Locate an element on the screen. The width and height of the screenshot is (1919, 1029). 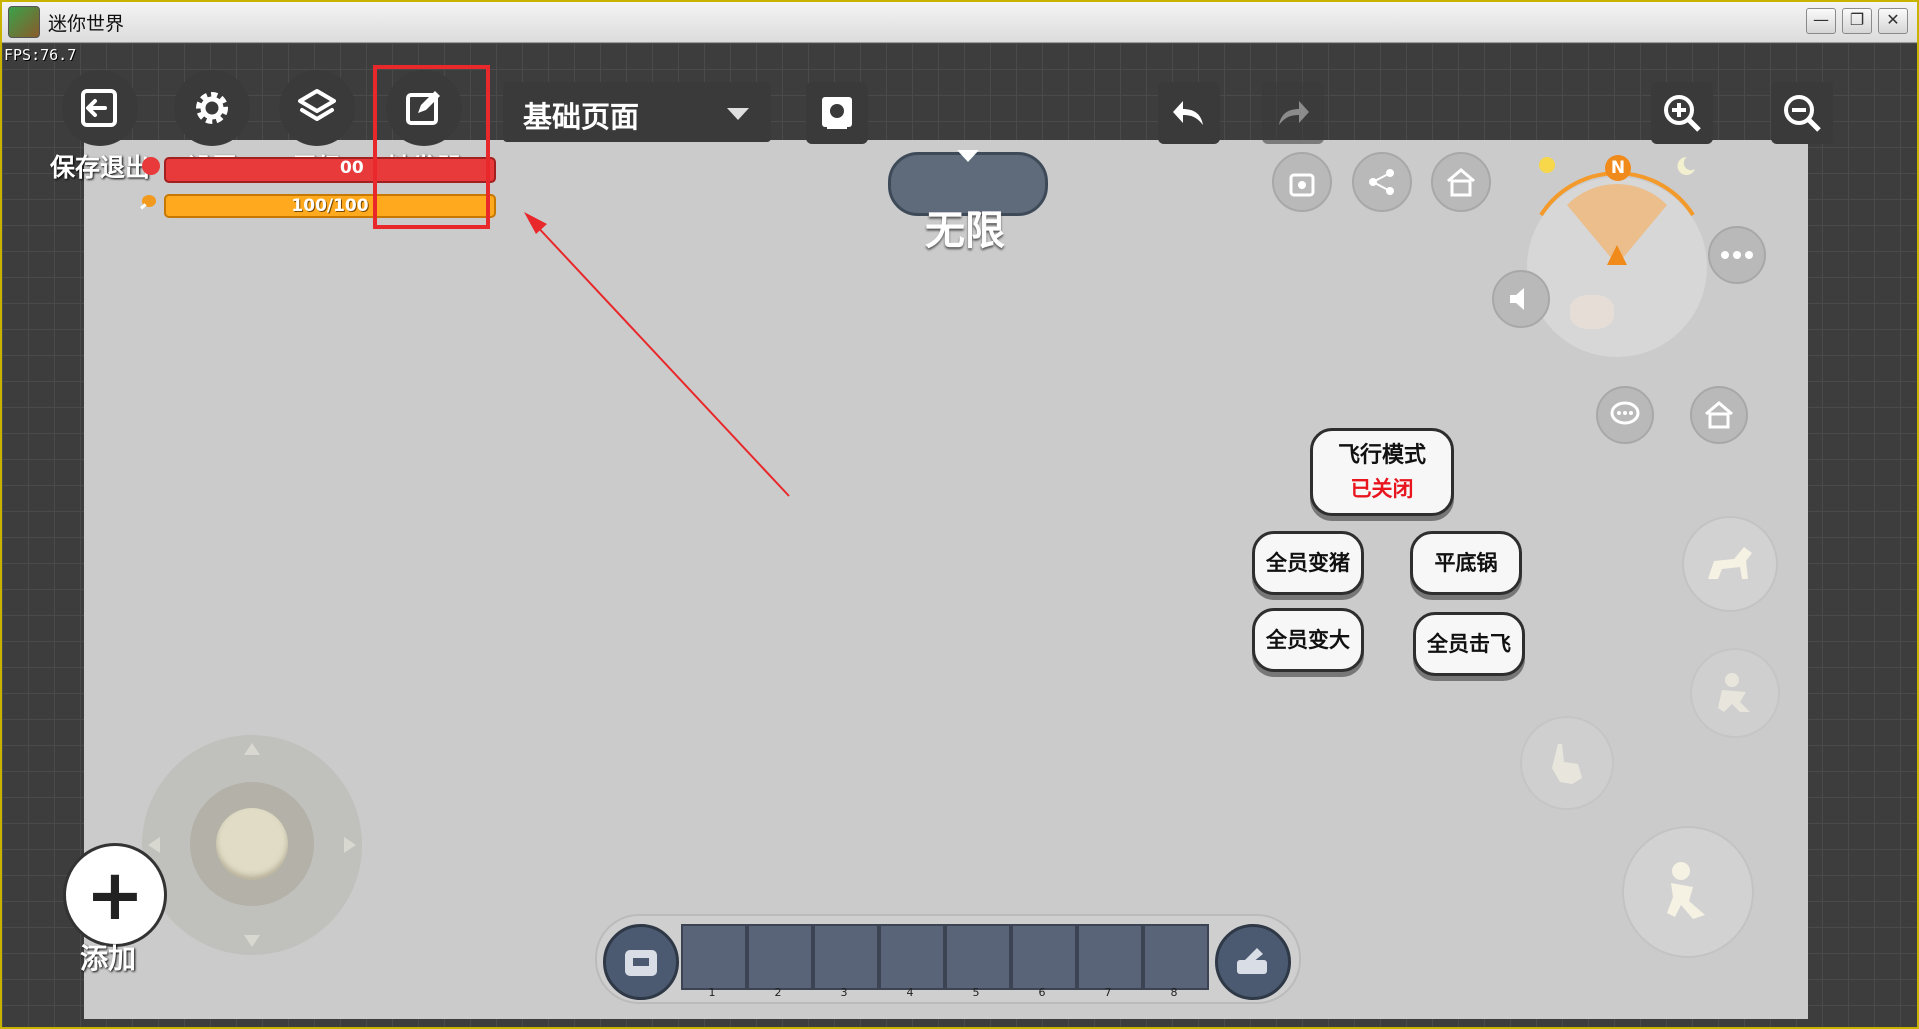
page-select-value: 基础页面 is located at coordinates (581, 117).